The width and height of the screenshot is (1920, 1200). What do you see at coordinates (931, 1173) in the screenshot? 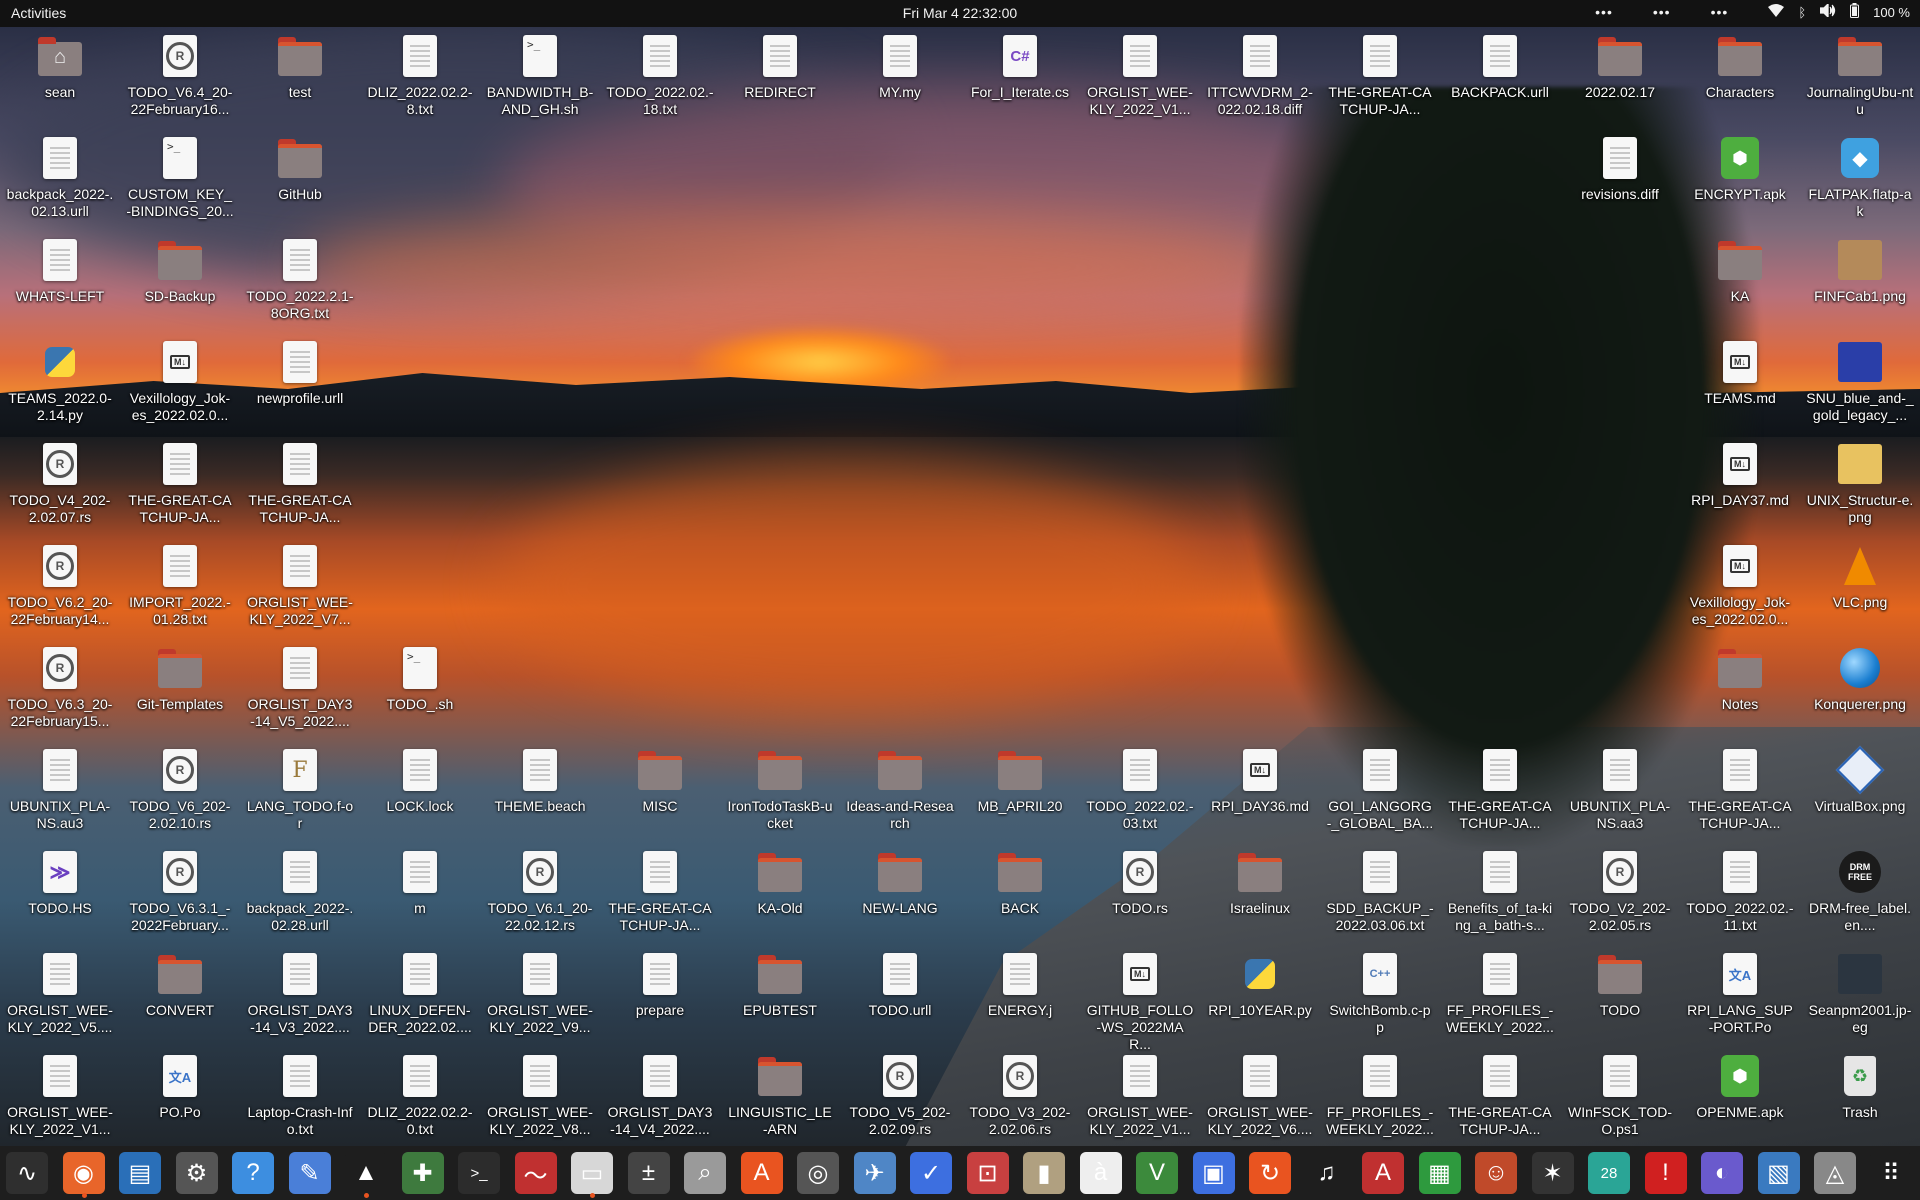
I see `todo-icon: ✓` at bounding box center [931, 1173].